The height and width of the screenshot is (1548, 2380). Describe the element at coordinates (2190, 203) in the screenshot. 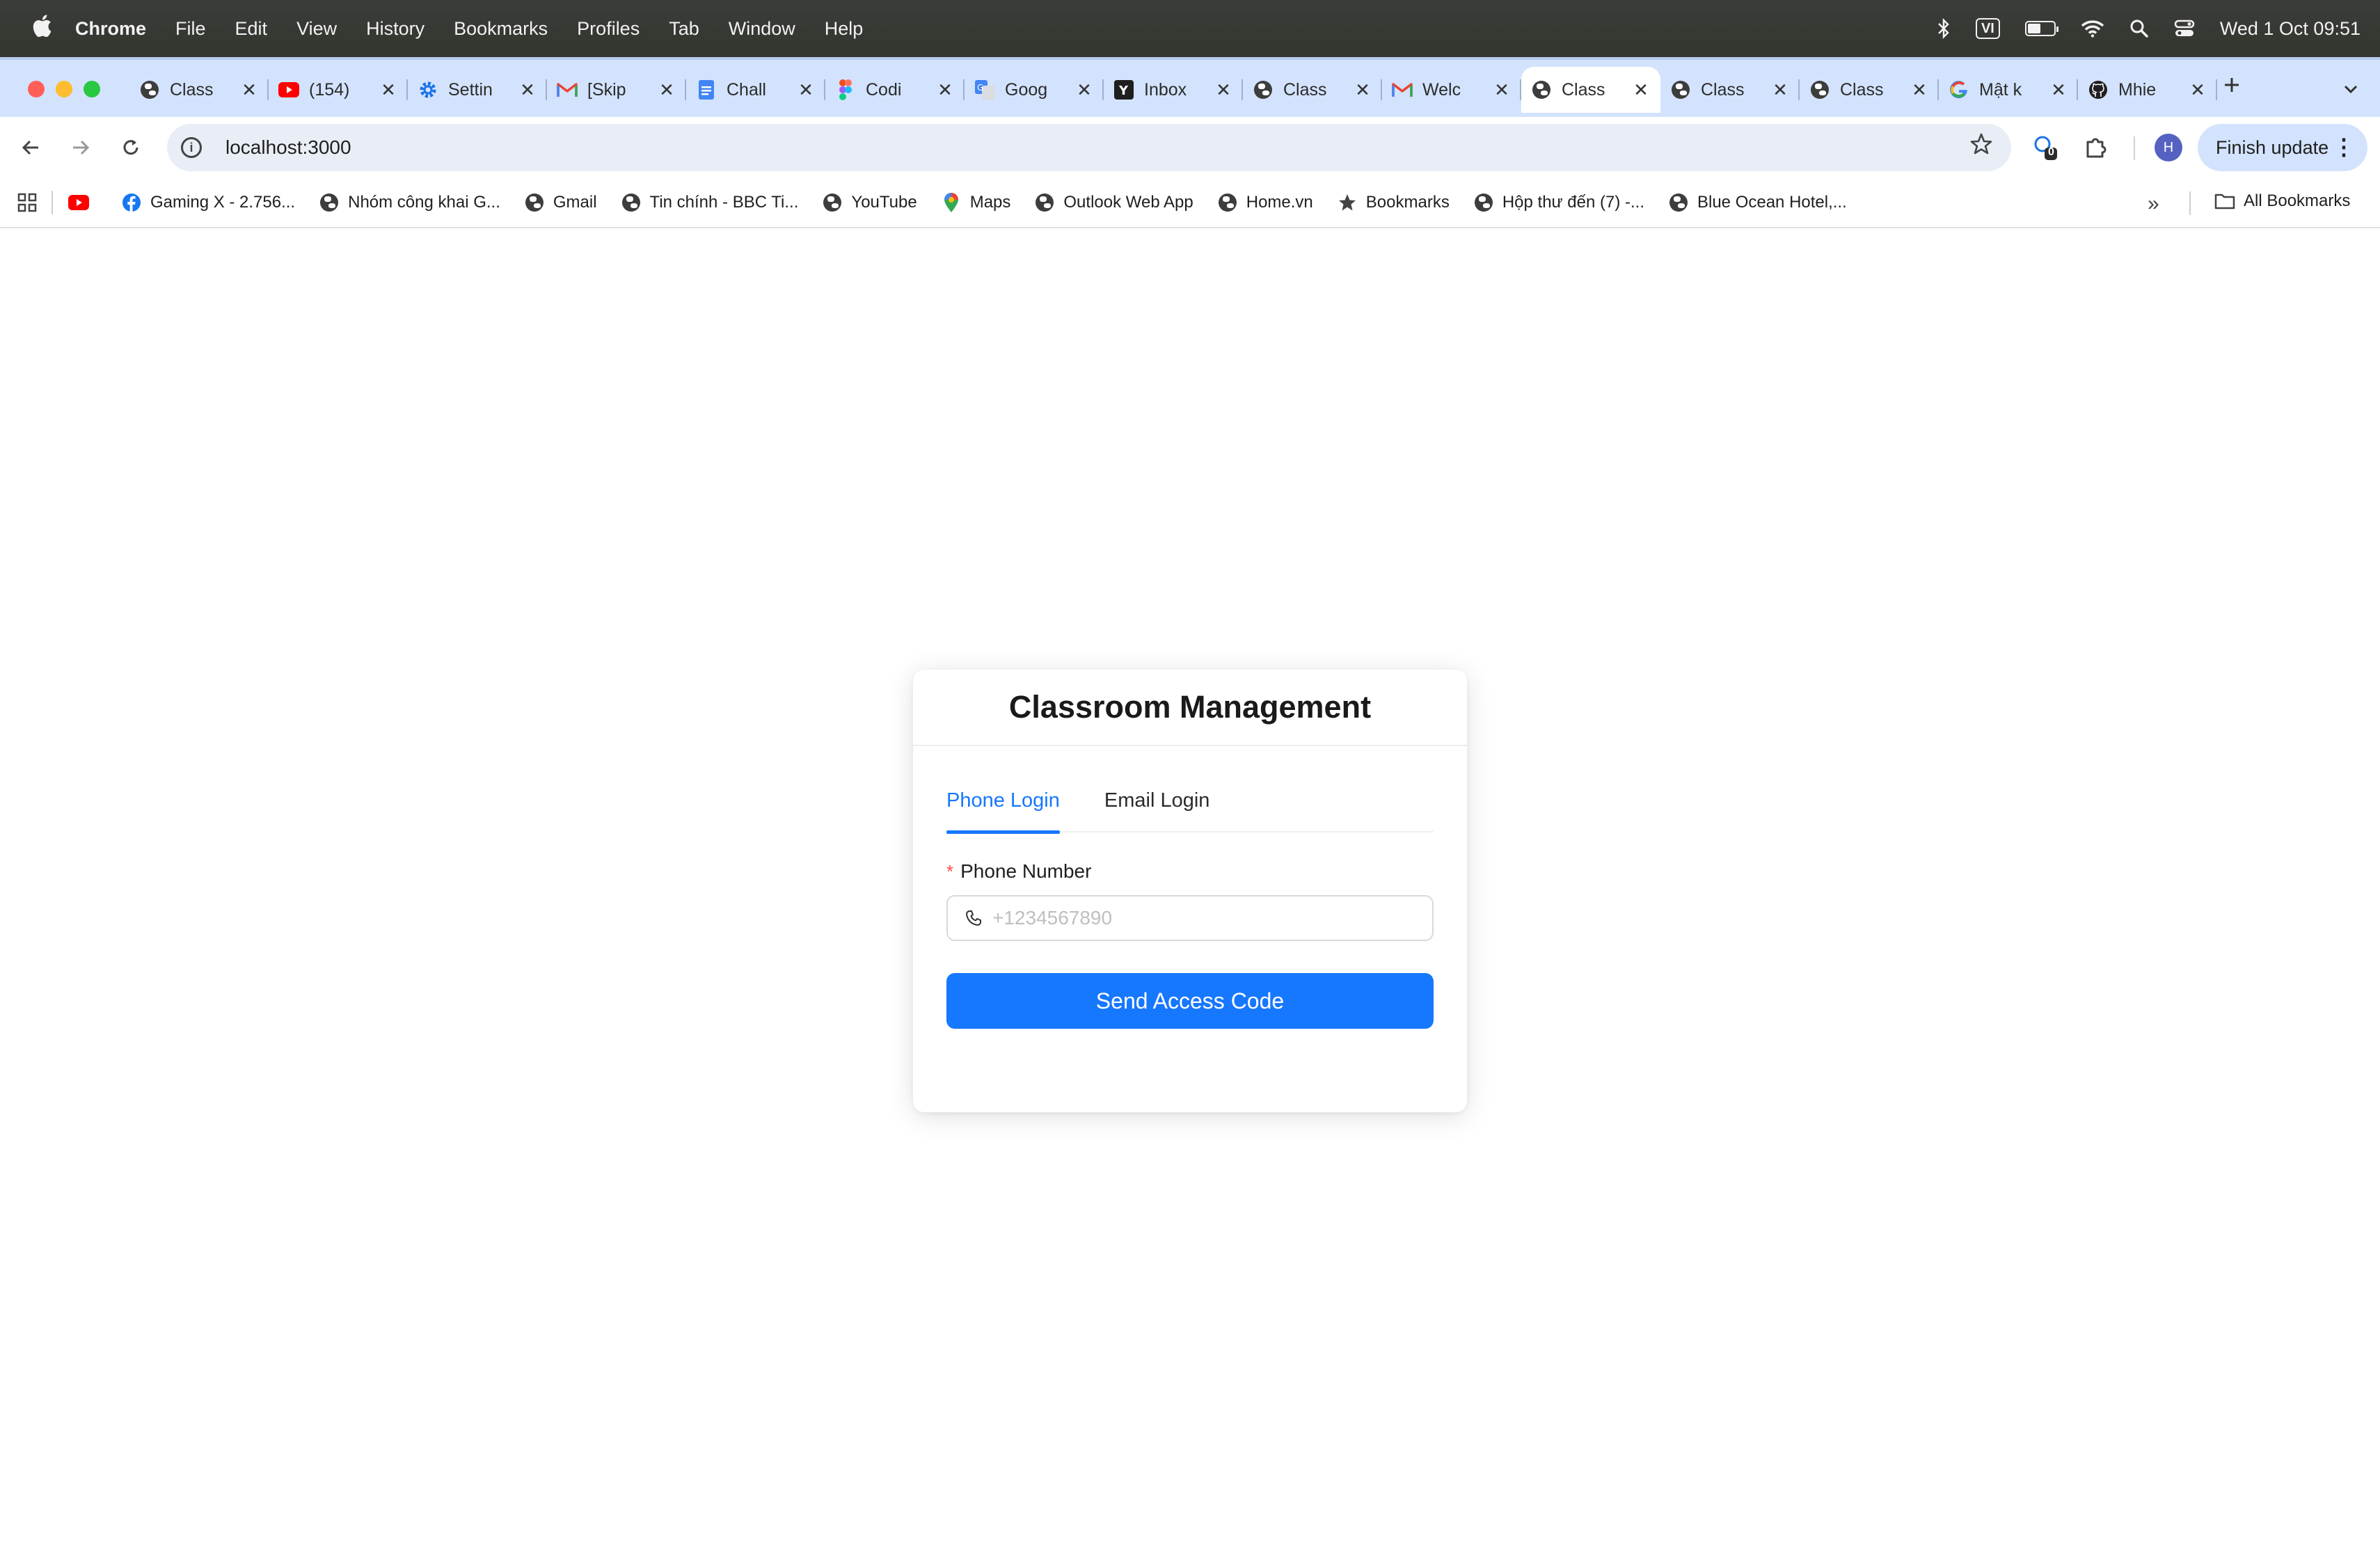

I see `bookmarks-divider-right` at that location.